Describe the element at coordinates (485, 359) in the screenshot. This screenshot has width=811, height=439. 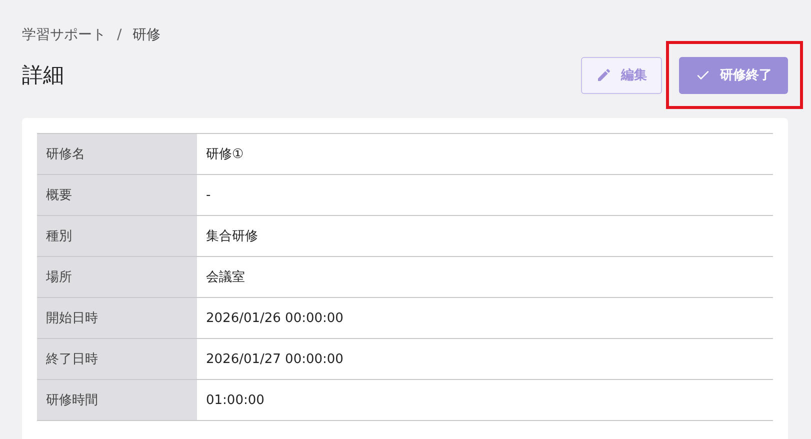
I see `field-value: 2026/01/27 00:00:00` at that location.